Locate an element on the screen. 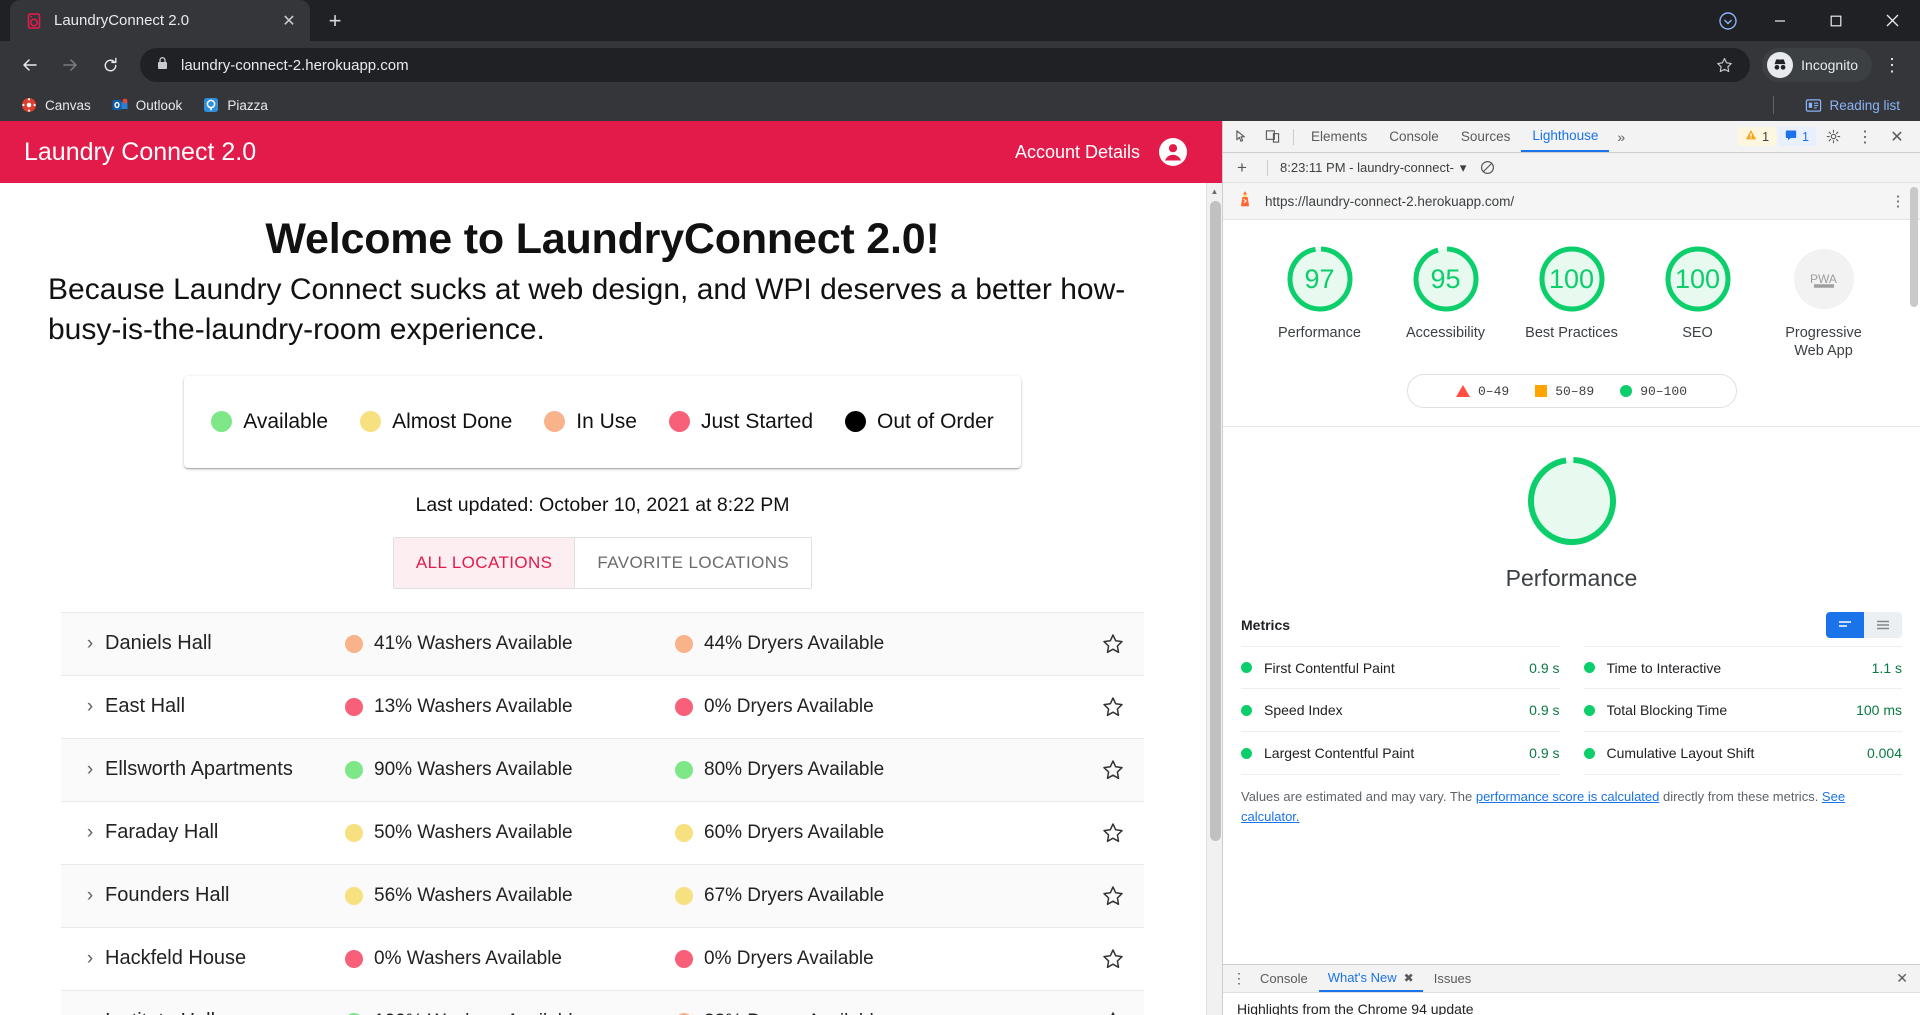  devtools-close-button: ✕ is located at coordinates (1897, 137).